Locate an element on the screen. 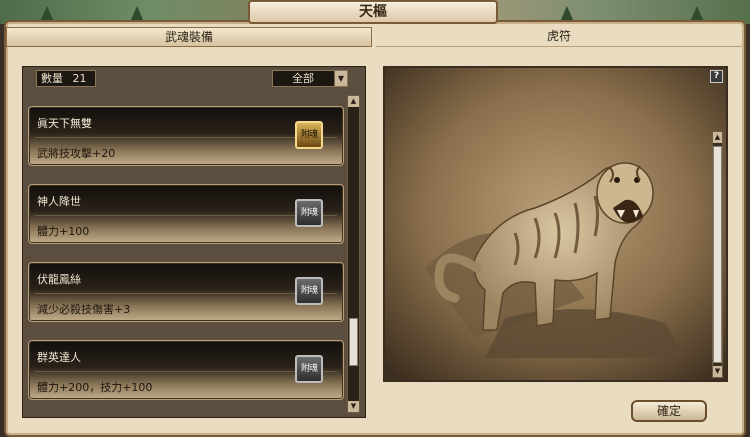 The height and width of the screenshot is (437, 750). tab-soul-equipment: 武魂裝備 is located at coordinates (189, 37).